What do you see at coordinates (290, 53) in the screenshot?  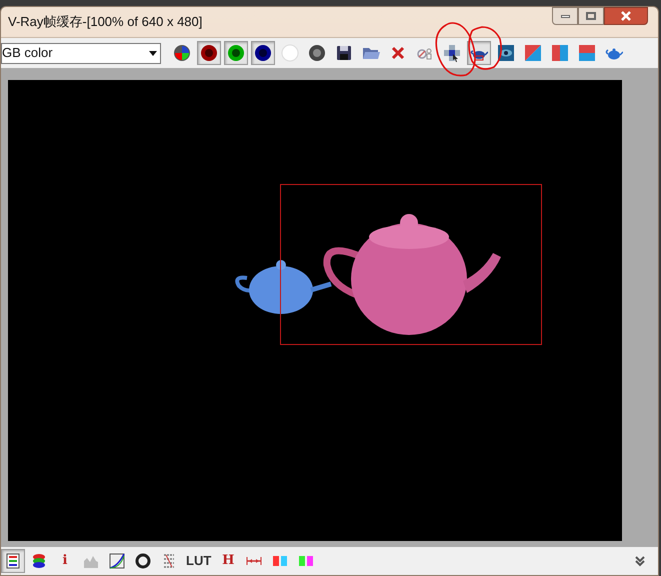 I see `alpha-channel-icon` at bounding box center [290, 53].